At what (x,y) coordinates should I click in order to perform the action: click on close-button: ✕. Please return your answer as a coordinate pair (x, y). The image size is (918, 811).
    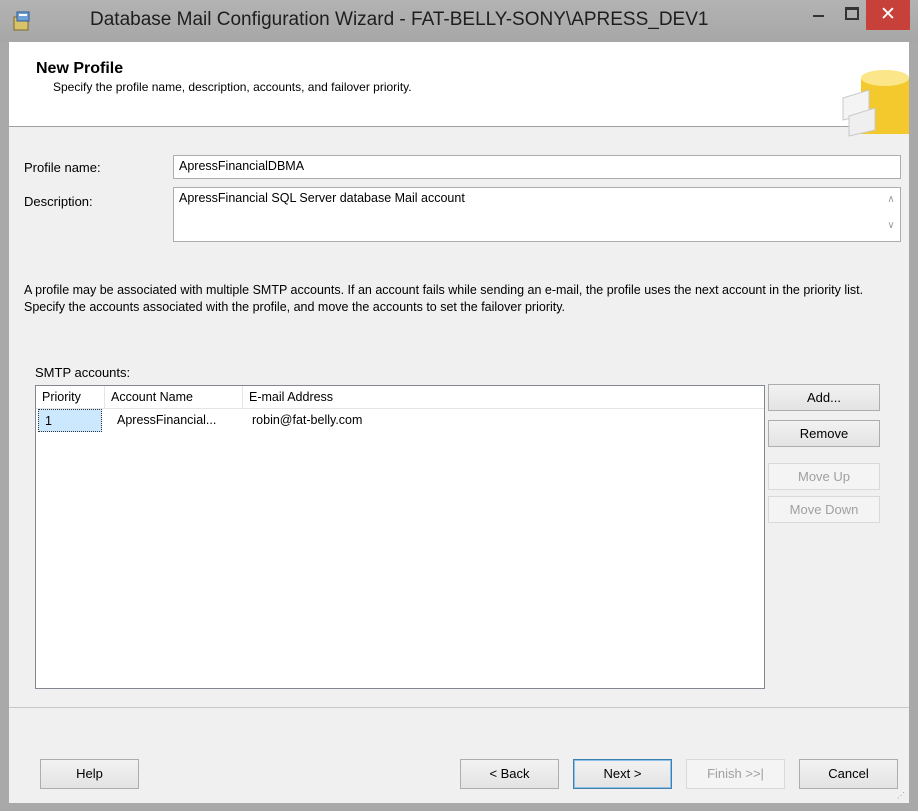
    Looking at the image, I should click on (888, 15).